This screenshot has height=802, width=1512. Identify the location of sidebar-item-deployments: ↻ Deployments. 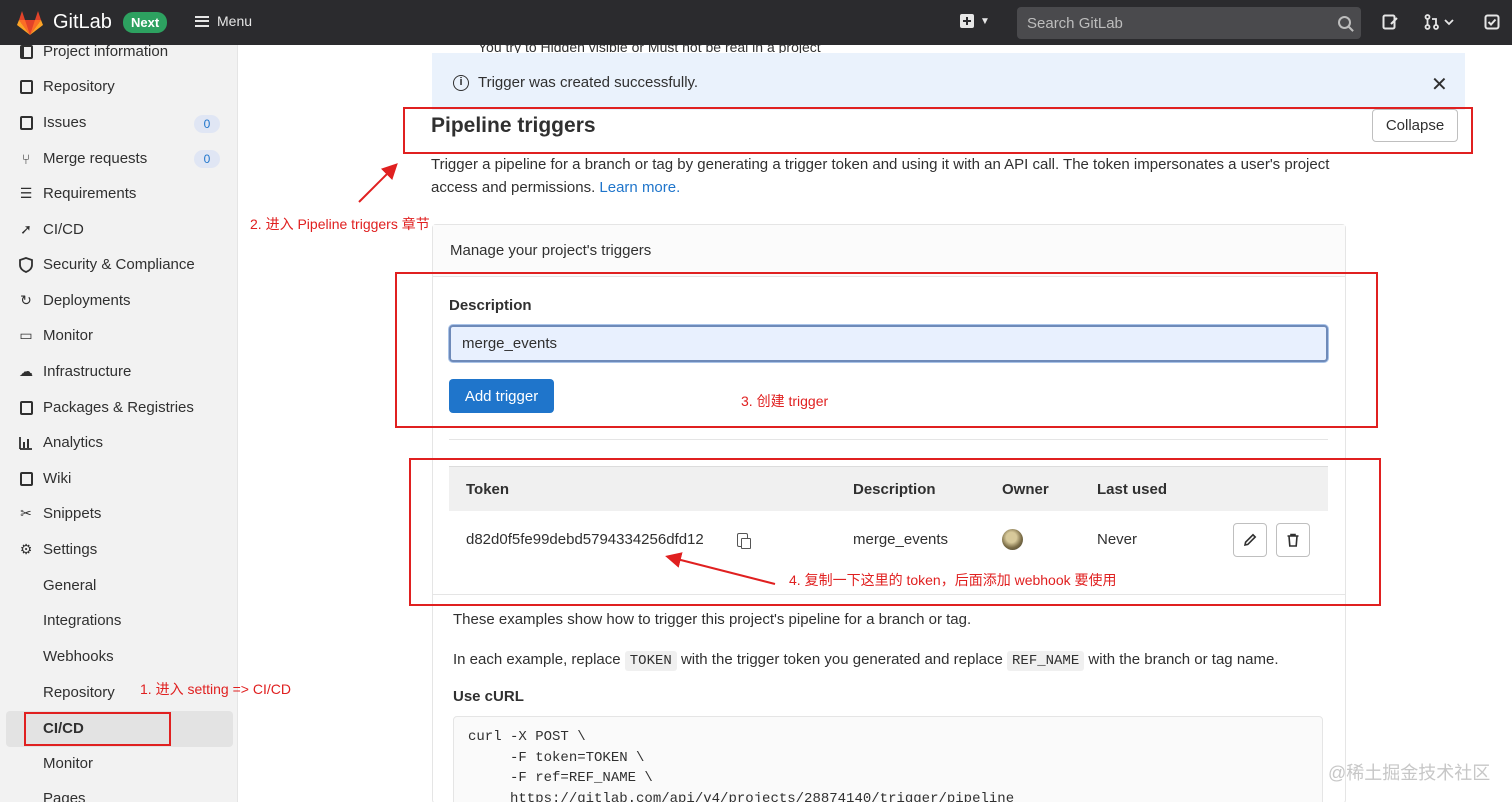
(74, 300).